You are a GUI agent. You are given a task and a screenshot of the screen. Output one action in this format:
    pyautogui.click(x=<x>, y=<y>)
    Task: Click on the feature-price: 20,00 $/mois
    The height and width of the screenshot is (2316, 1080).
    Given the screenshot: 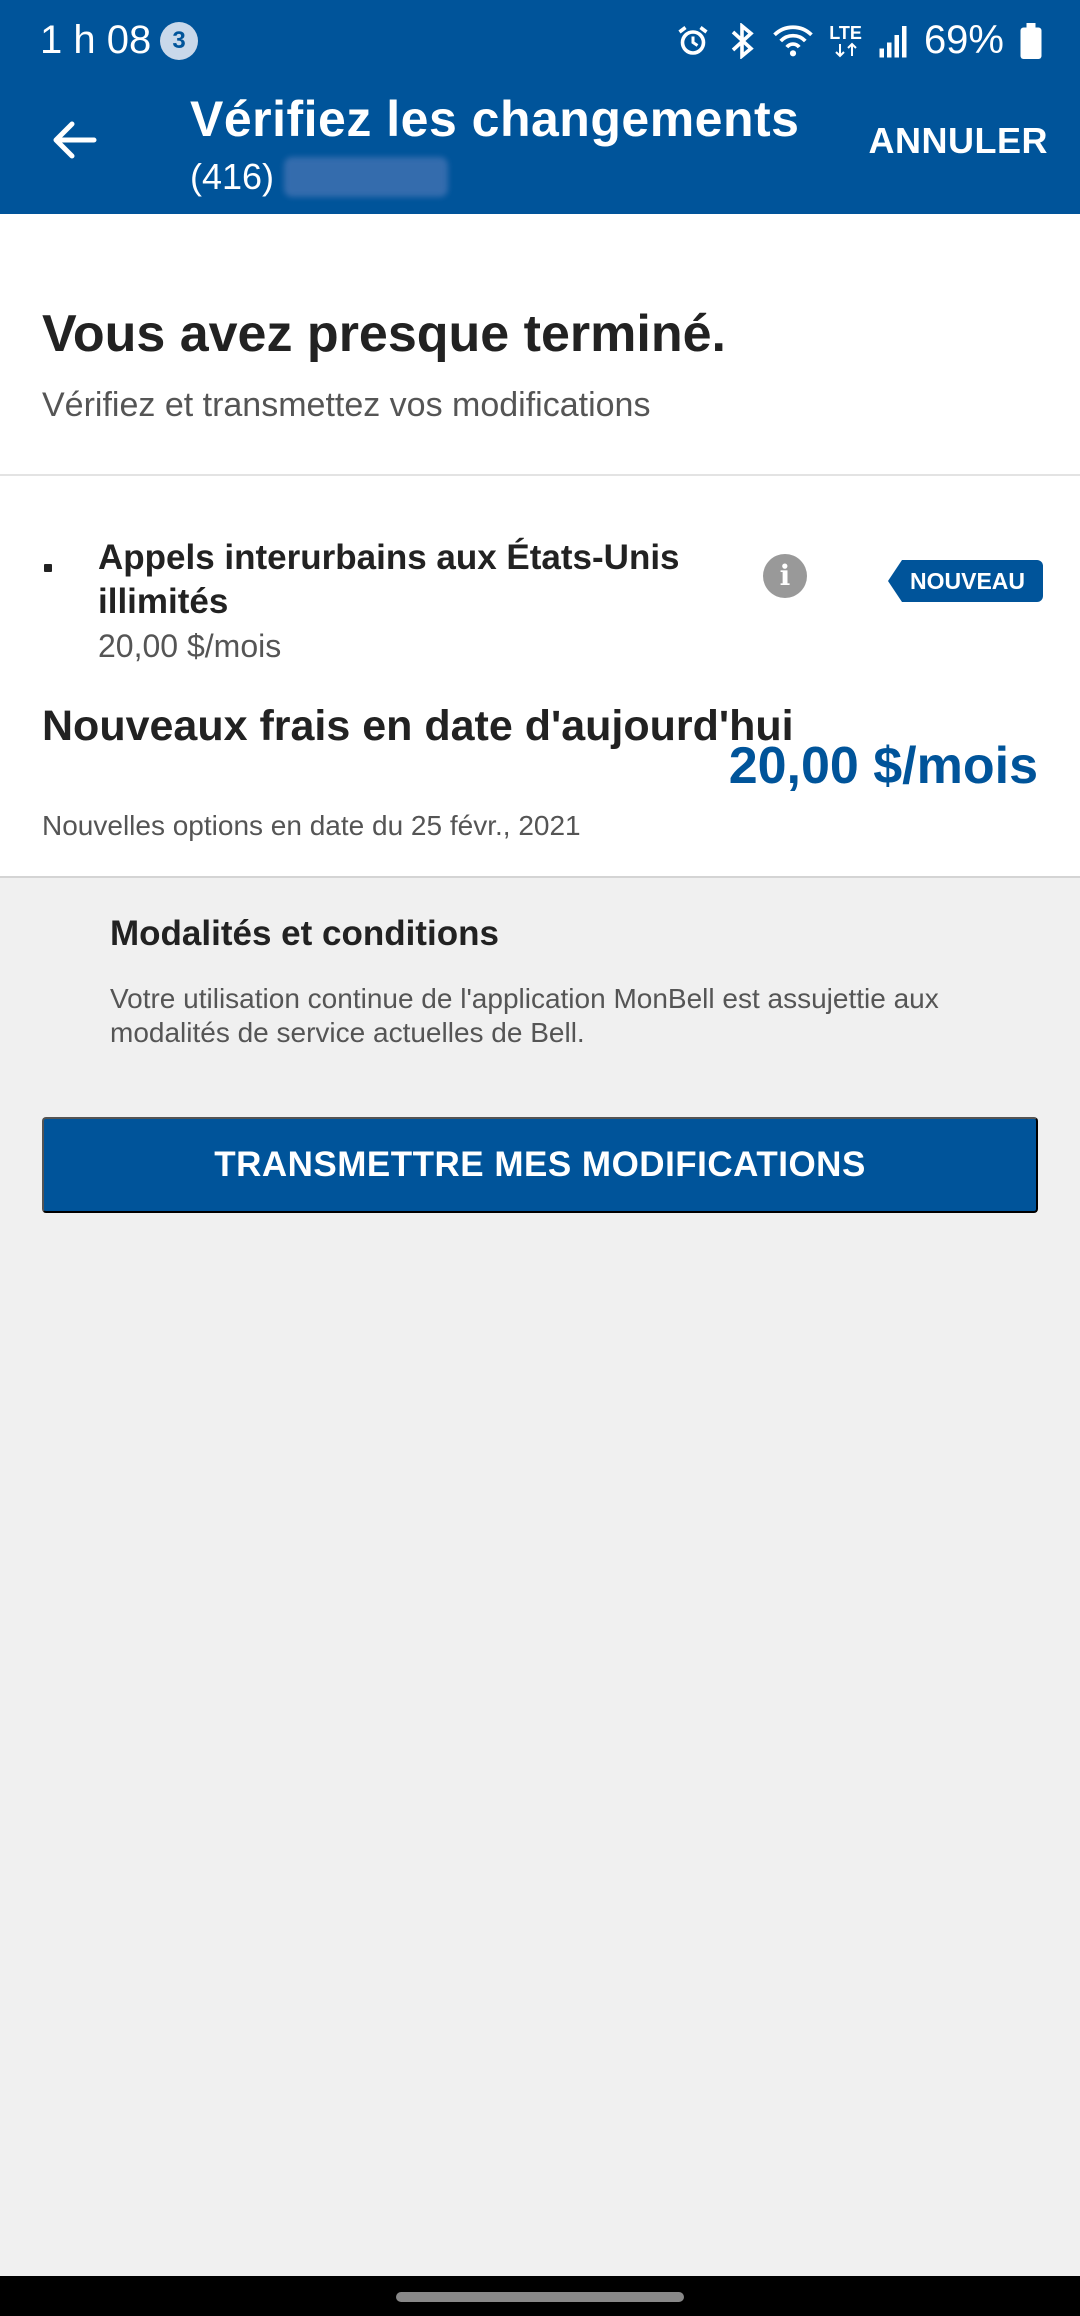 What is the action you would take?
    pyautogui.click(x=190, y=646)
    